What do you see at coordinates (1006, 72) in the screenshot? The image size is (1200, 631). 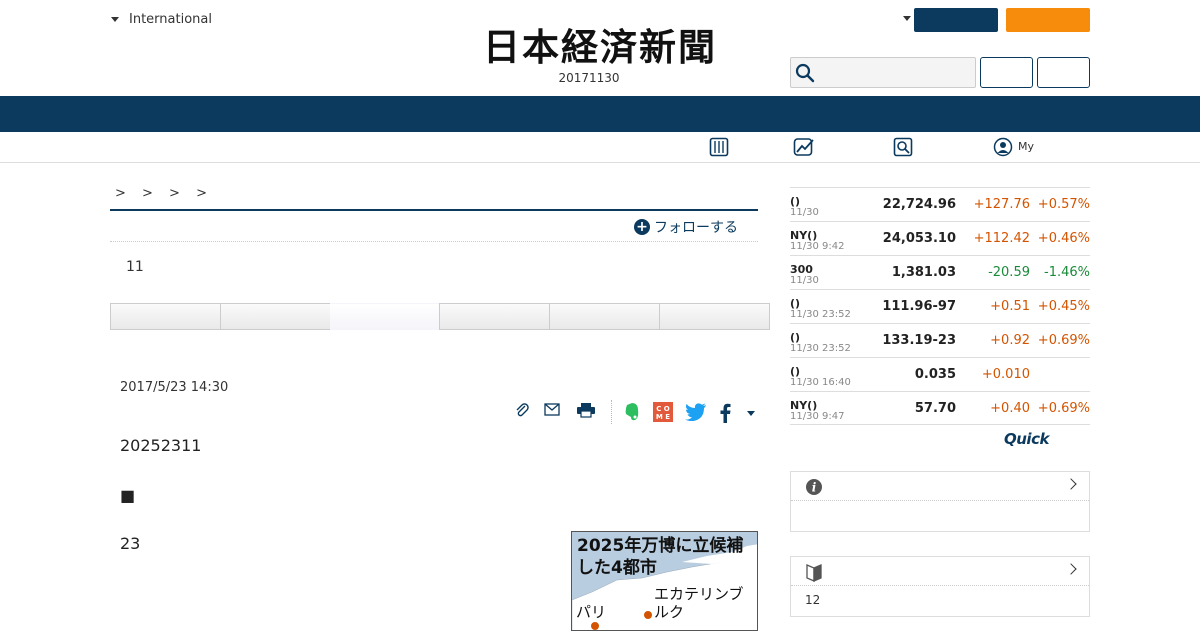 I see `login-button` at bounding box center [1006, 72].